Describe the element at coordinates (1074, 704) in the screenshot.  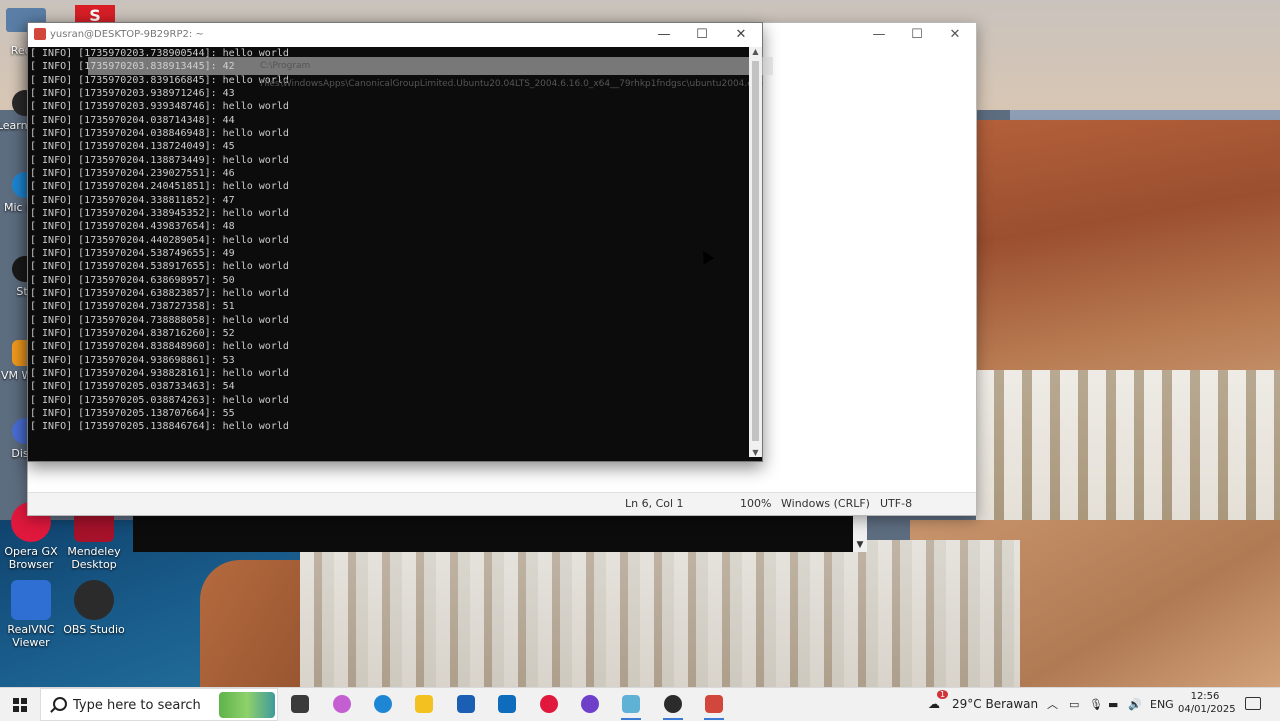
I see `network-icon: ▭` at that location.